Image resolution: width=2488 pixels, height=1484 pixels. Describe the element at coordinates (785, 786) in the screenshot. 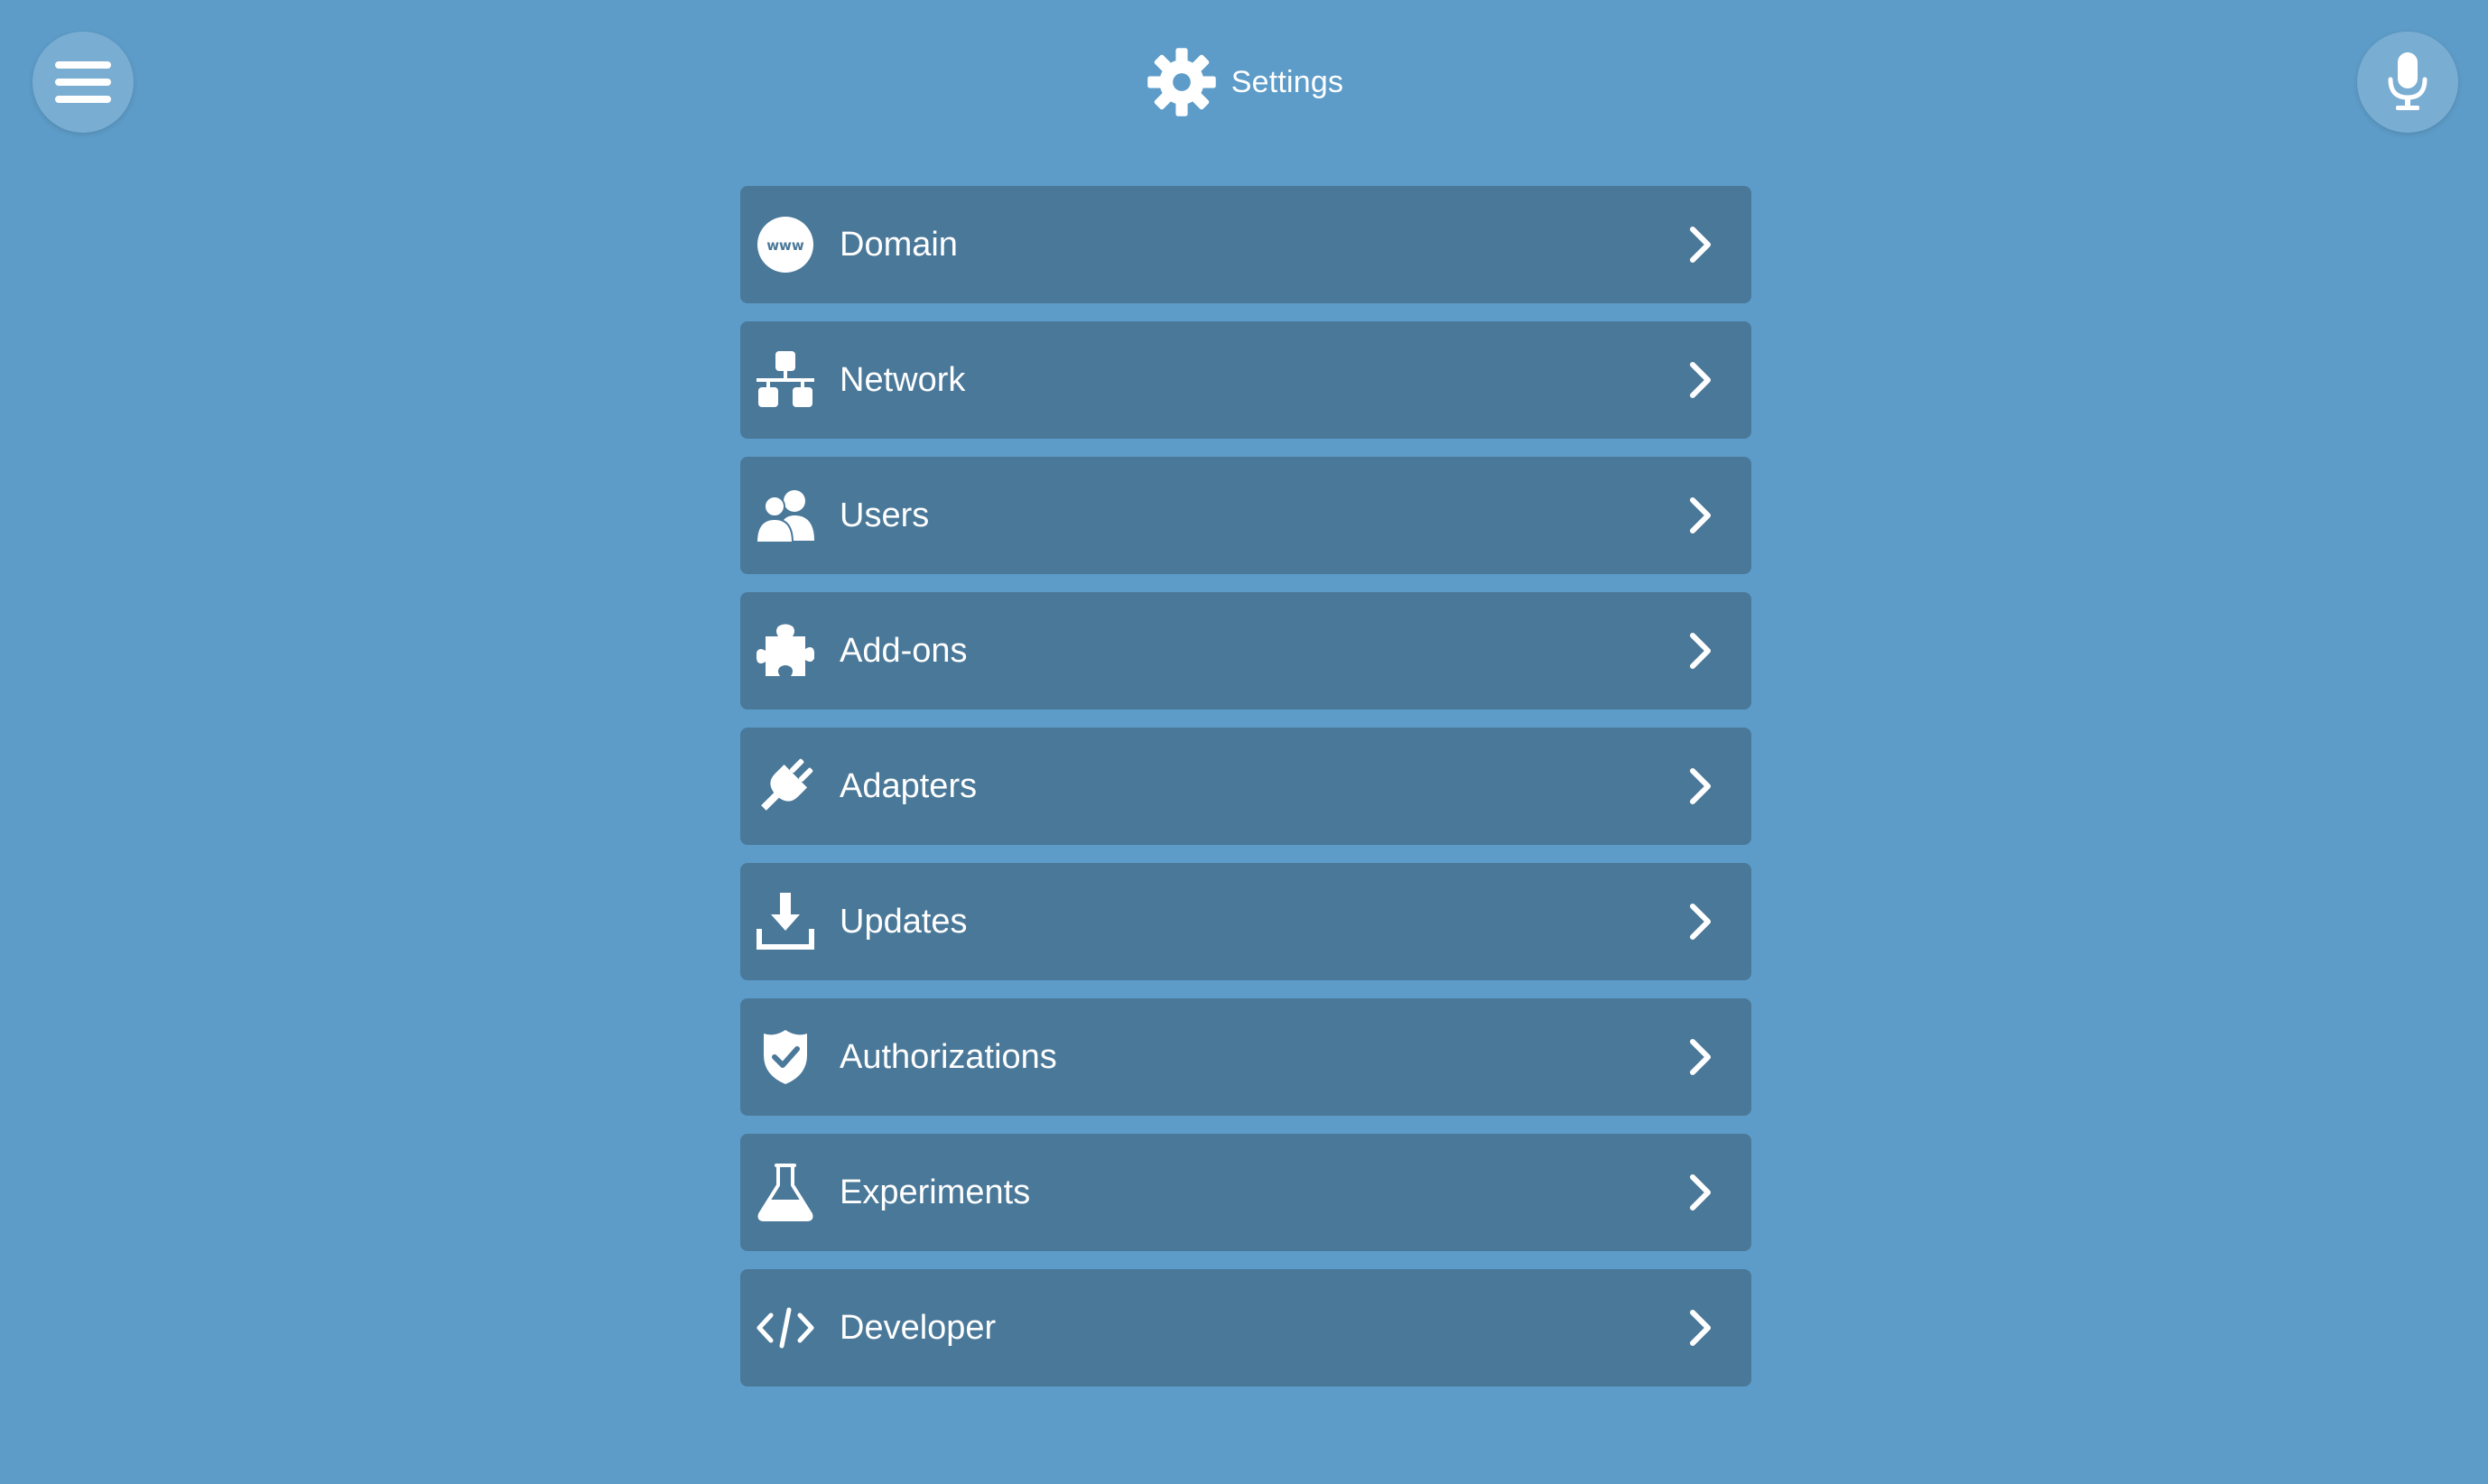

I see `plug-icon` at that location.